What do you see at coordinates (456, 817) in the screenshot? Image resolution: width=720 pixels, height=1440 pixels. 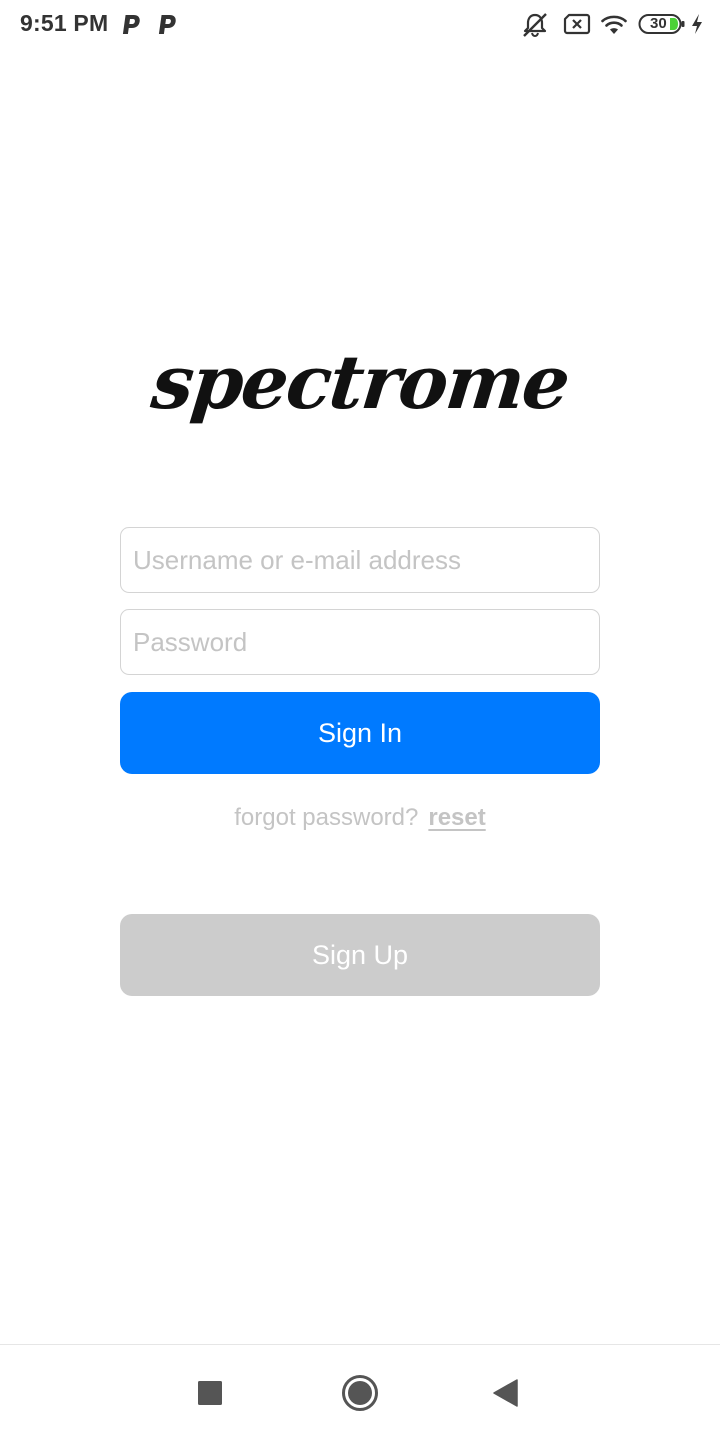 I see `reset-password-link: reset` at bounding box center [456, 817].